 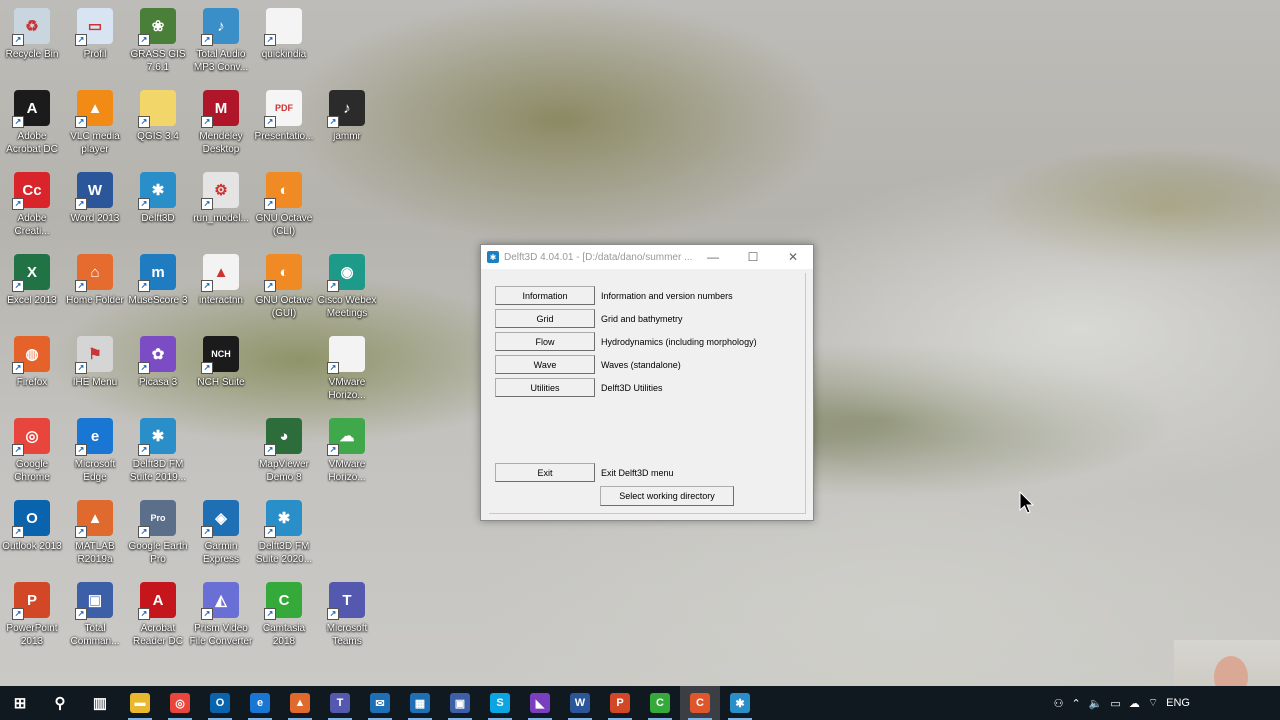 What do you see at coordinates (284, 454) in the screenshot?
I see `desktop-shortcut: ◕ ↗ MapViewer Demo 8` at bounding box center [284, 454].